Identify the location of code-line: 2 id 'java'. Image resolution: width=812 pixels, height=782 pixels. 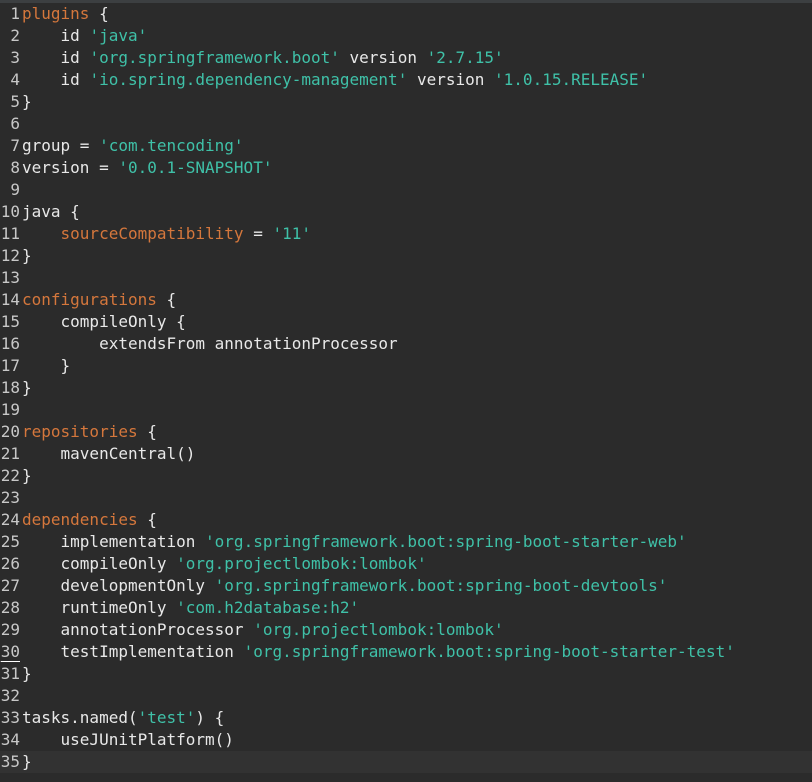
(406, 36).